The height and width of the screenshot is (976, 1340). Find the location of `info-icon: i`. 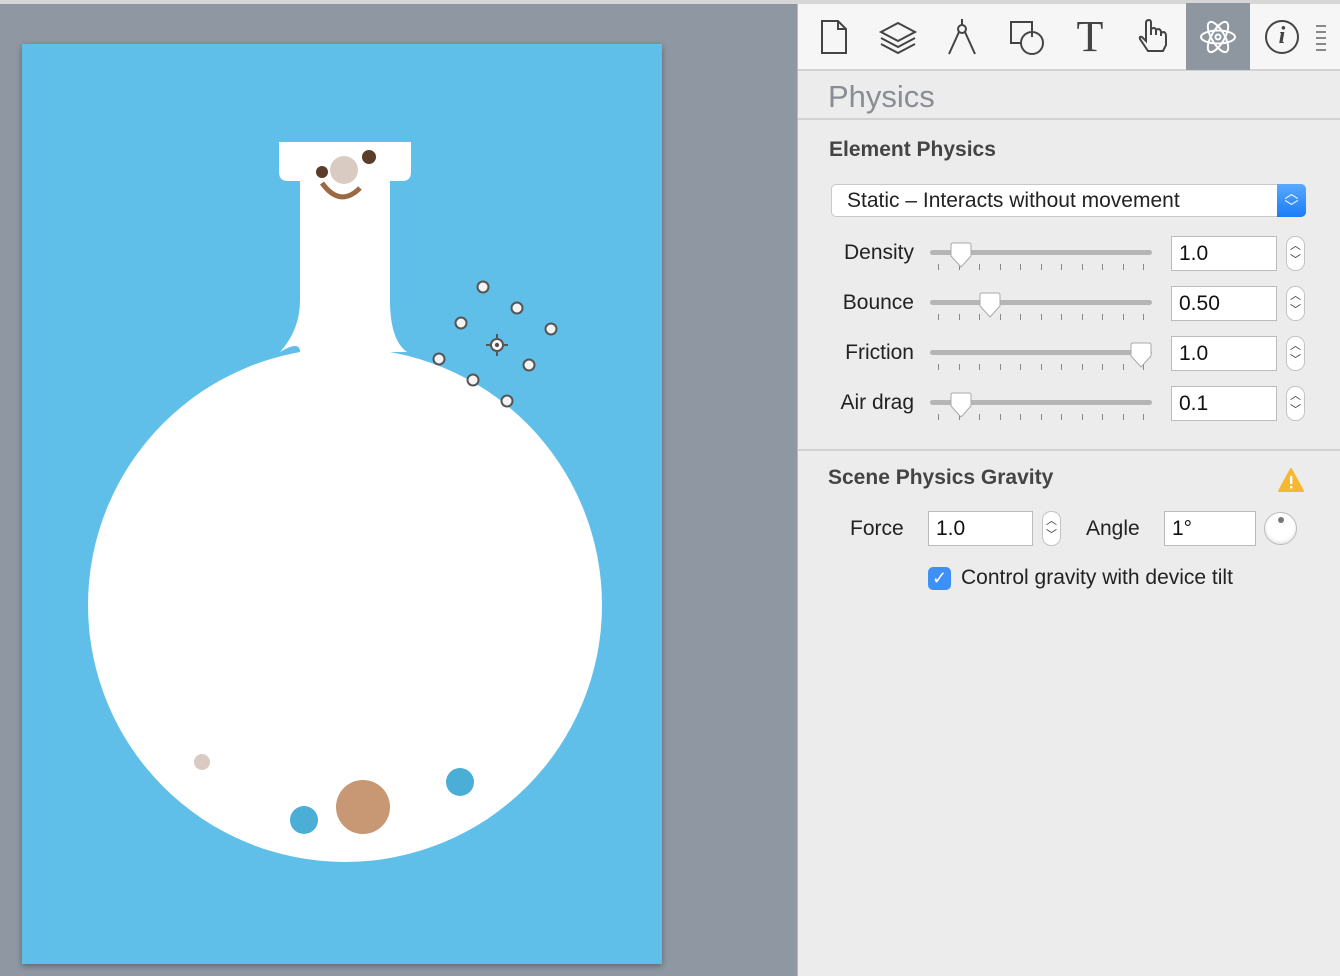

info-icon: i is located at coordinates (1282, 36).